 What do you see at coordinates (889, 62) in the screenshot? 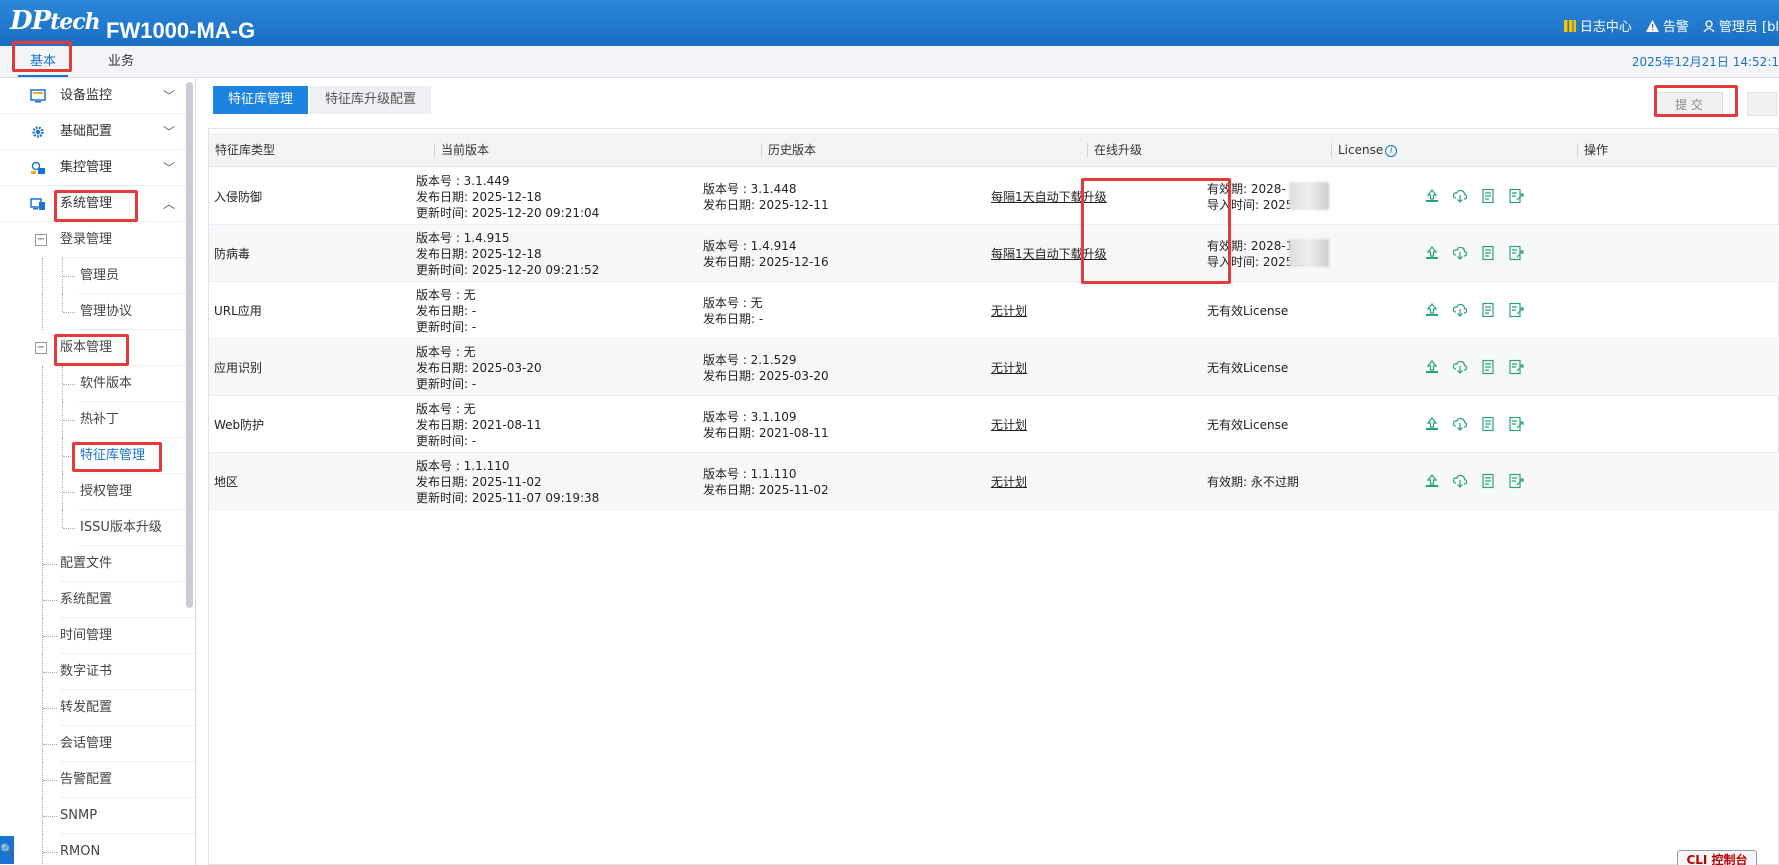
I see `module-tabs-bar: 基本 业务 2025年12月21日 14:52:1` at bounding box center [889, 62].